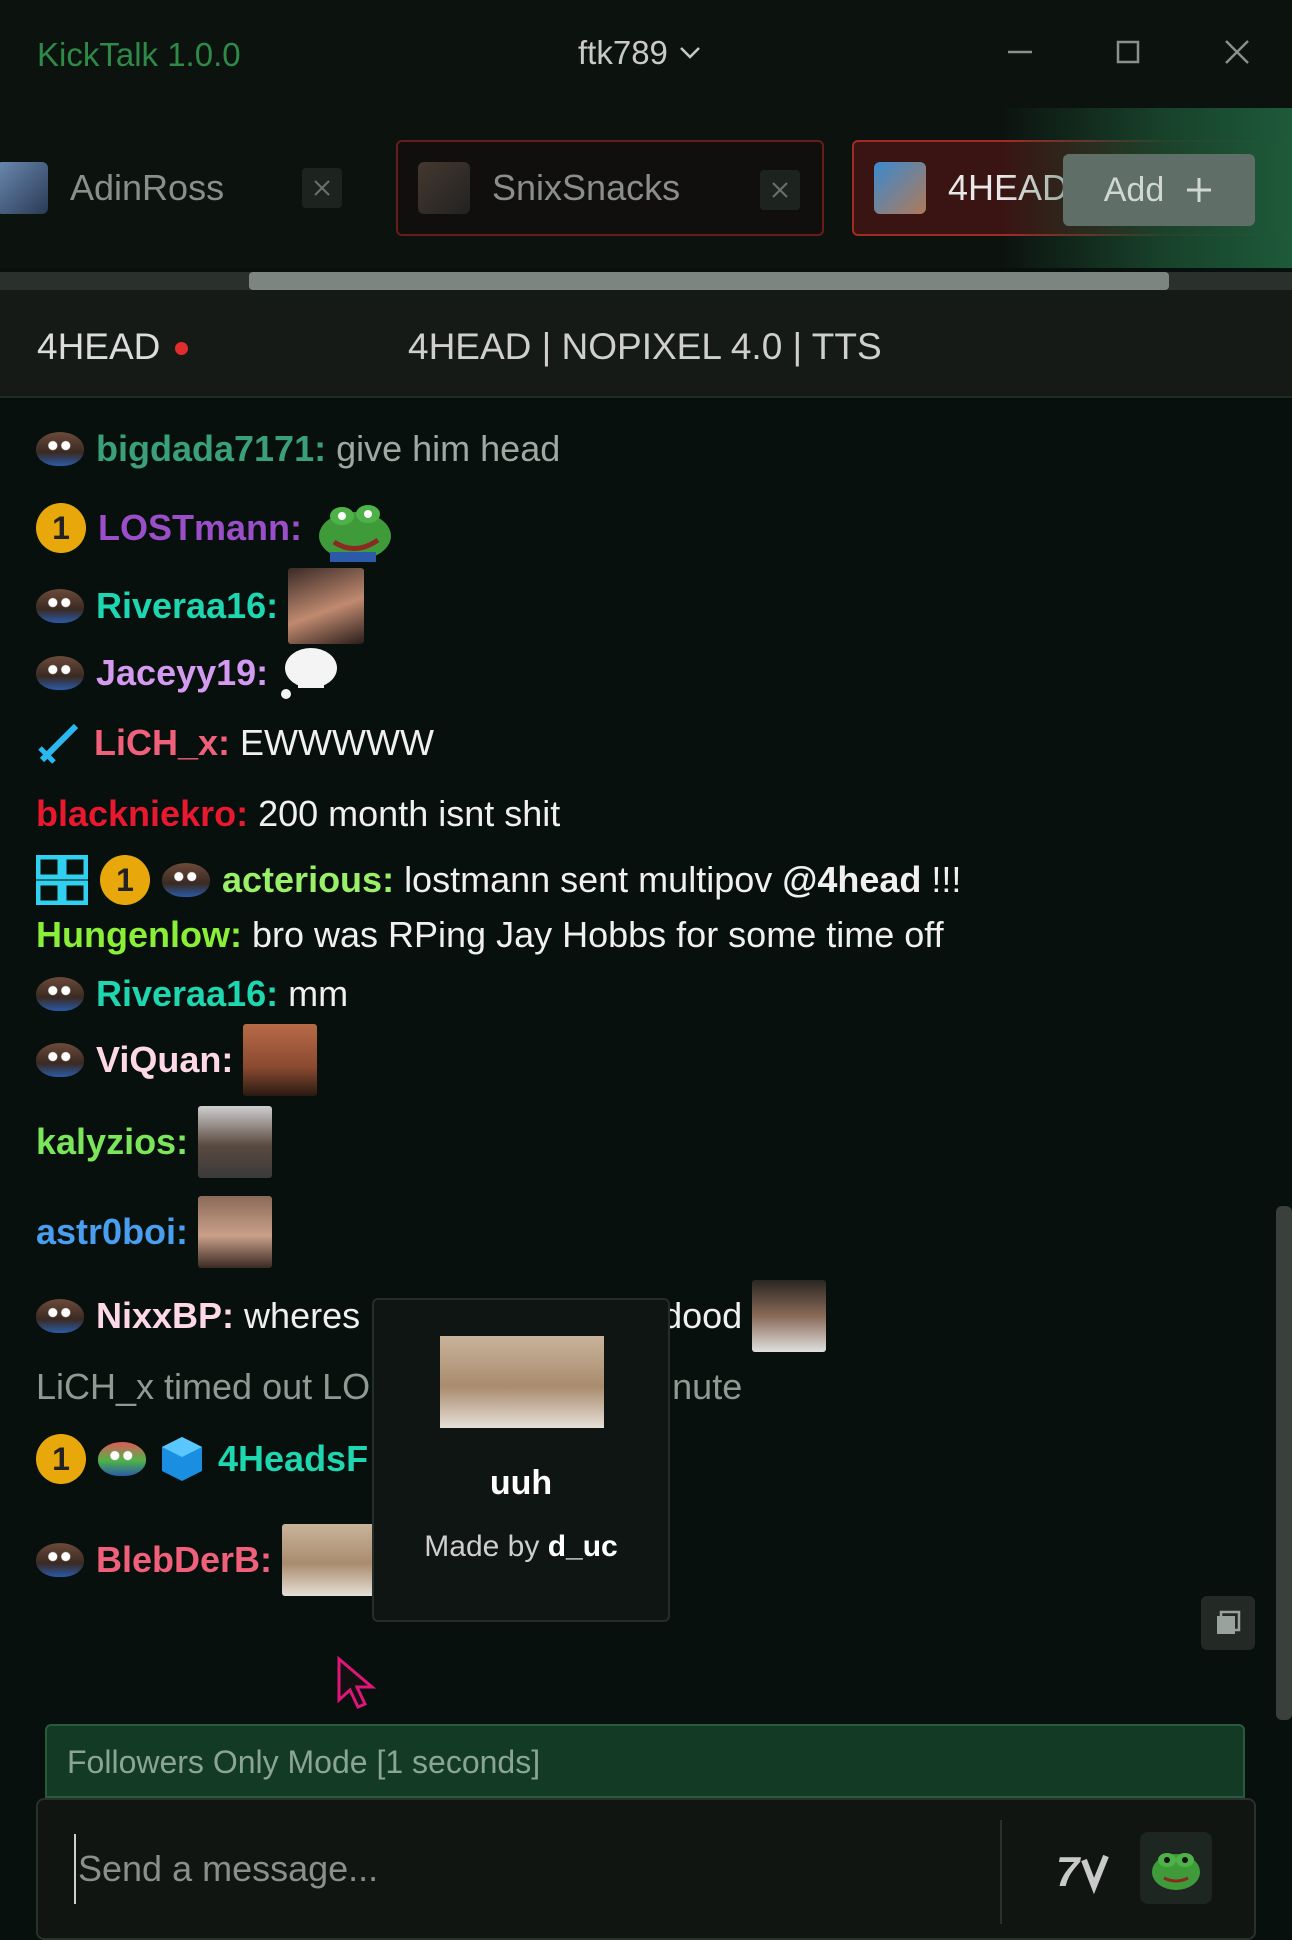 Image resolution: width=1292 pixels, height=1940 pixels. I want to click on channel-tabs: AdinRoss SnixSnacks 4HEAD Add, so click(646, 188).